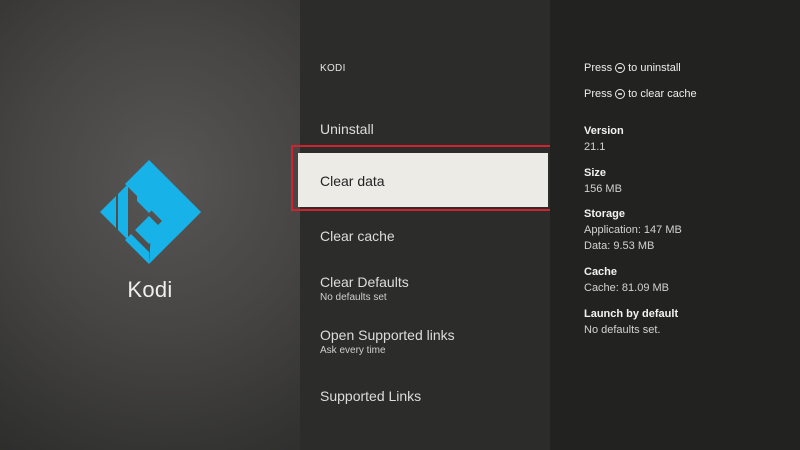  What do you see at coordinates (619, 246) in the screenshot?
I see `storage-data-value: Data: 9.53 MB` at bounding box center [619, 246].